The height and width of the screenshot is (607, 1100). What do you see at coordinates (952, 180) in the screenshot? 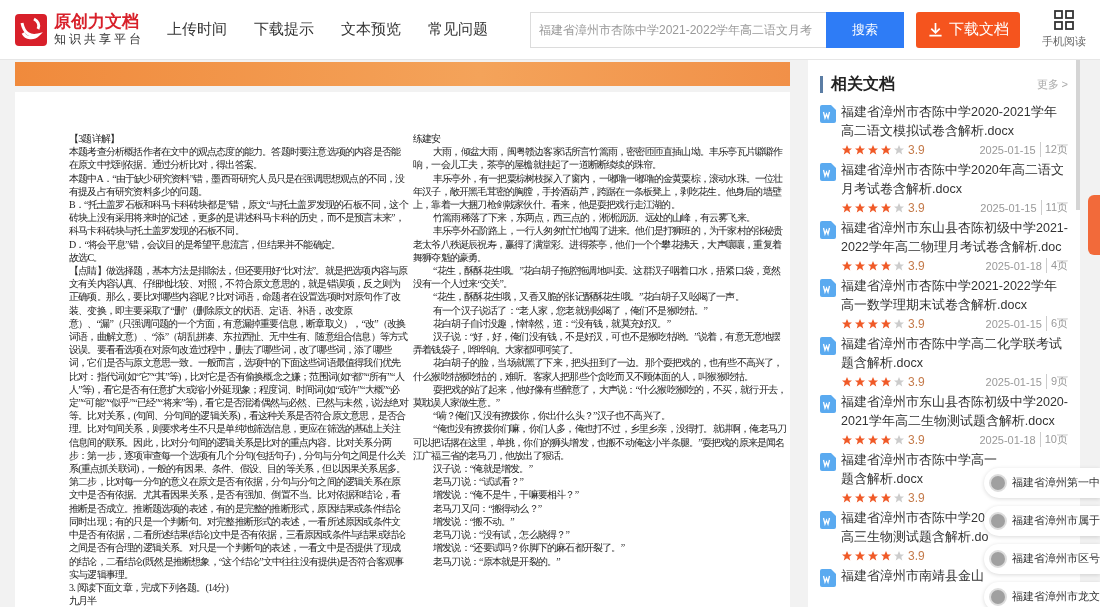
I see `document-title-link: 福建省漳州市杏陈中学2020年高二语文 月考试卷含解析.docx` at bounding box center [952, 180].